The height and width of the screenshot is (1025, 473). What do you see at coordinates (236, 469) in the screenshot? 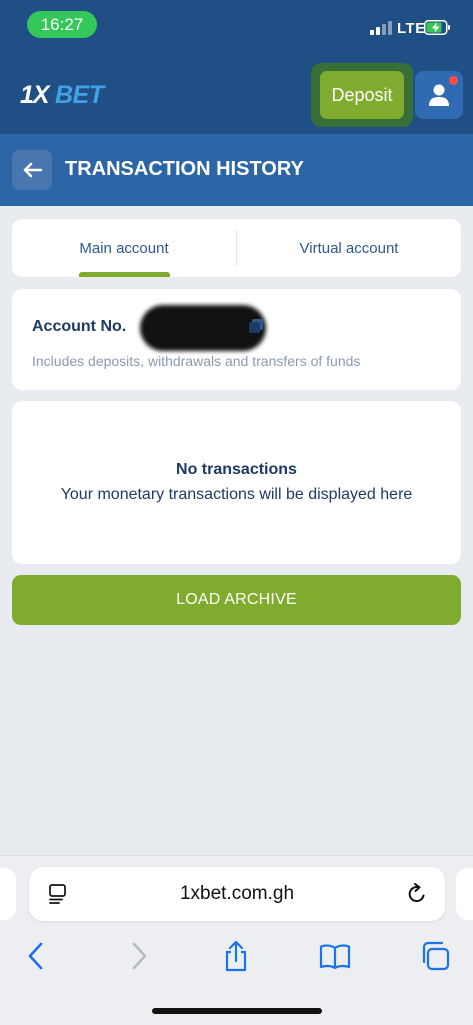
I see `empty-state-title: No transactions` at bounding box center [236, 469].